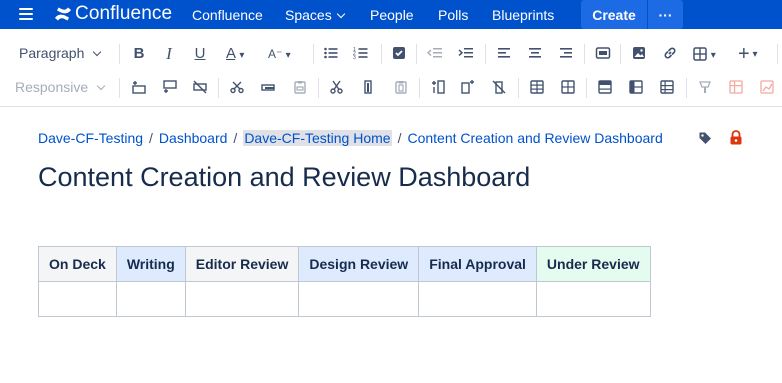  What do you see at coordinates (499, 88) in the screenshot?
I see `delete-column-icon` at bounding box center [499, 88].